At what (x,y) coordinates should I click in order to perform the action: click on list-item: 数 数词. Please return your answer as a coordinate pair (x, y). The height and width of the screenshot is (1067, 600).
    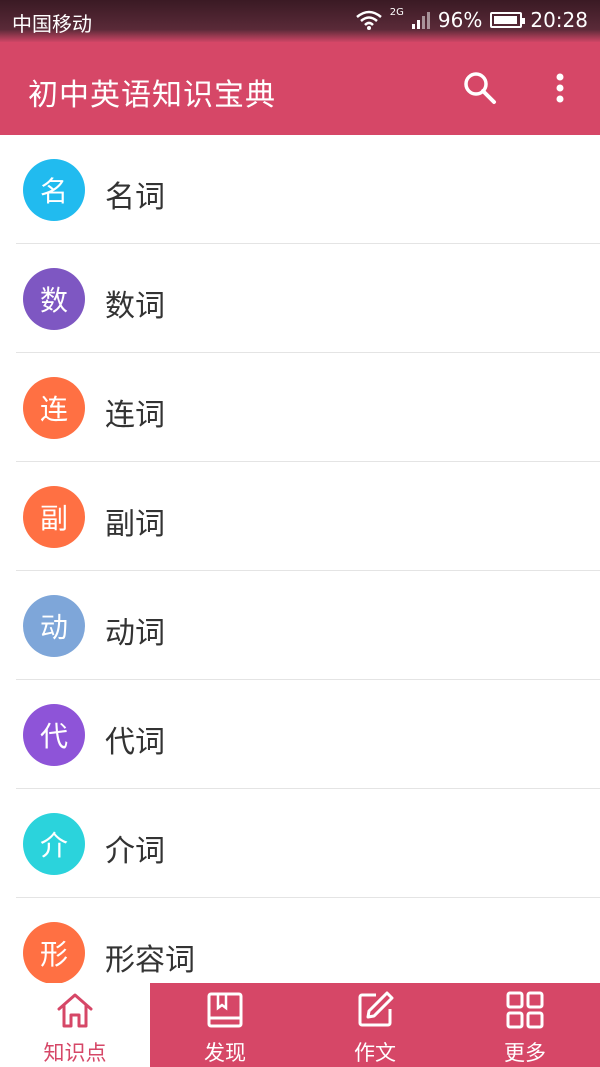
    Looking at the image, I should click on (300, 298).